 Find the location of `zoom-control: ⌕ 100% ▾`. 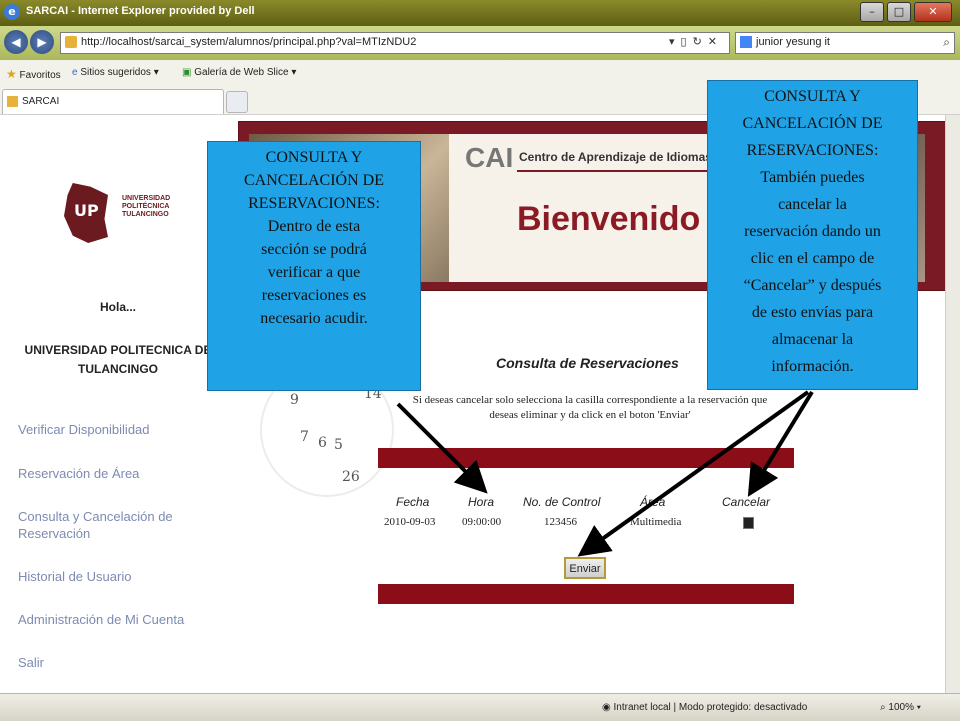

zoom-control: ⌕ 100% ▾ is located at coordinates (900, 707).